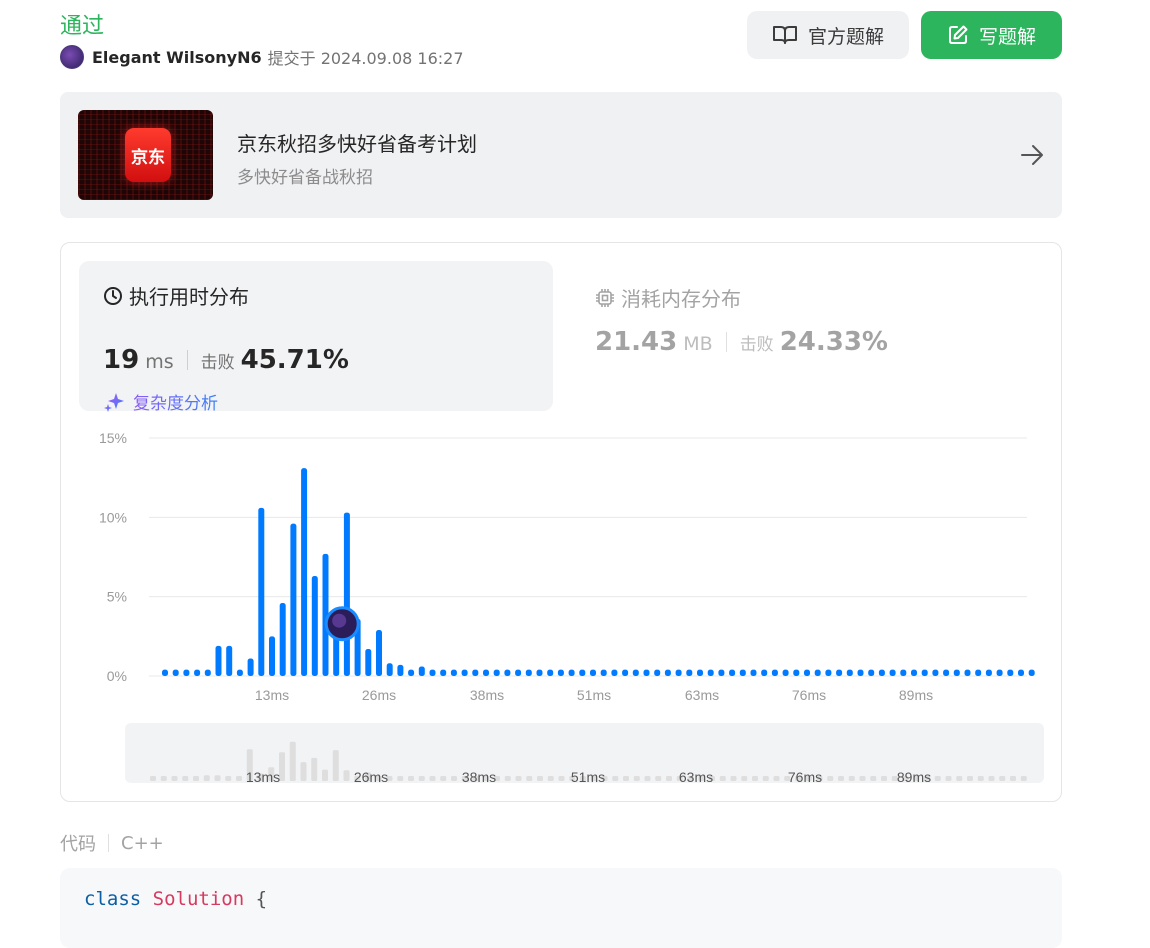  I want to click on author-row: Elegant WilsonyN6 提交于 2024.09.08 16:27, so click(262, 57).